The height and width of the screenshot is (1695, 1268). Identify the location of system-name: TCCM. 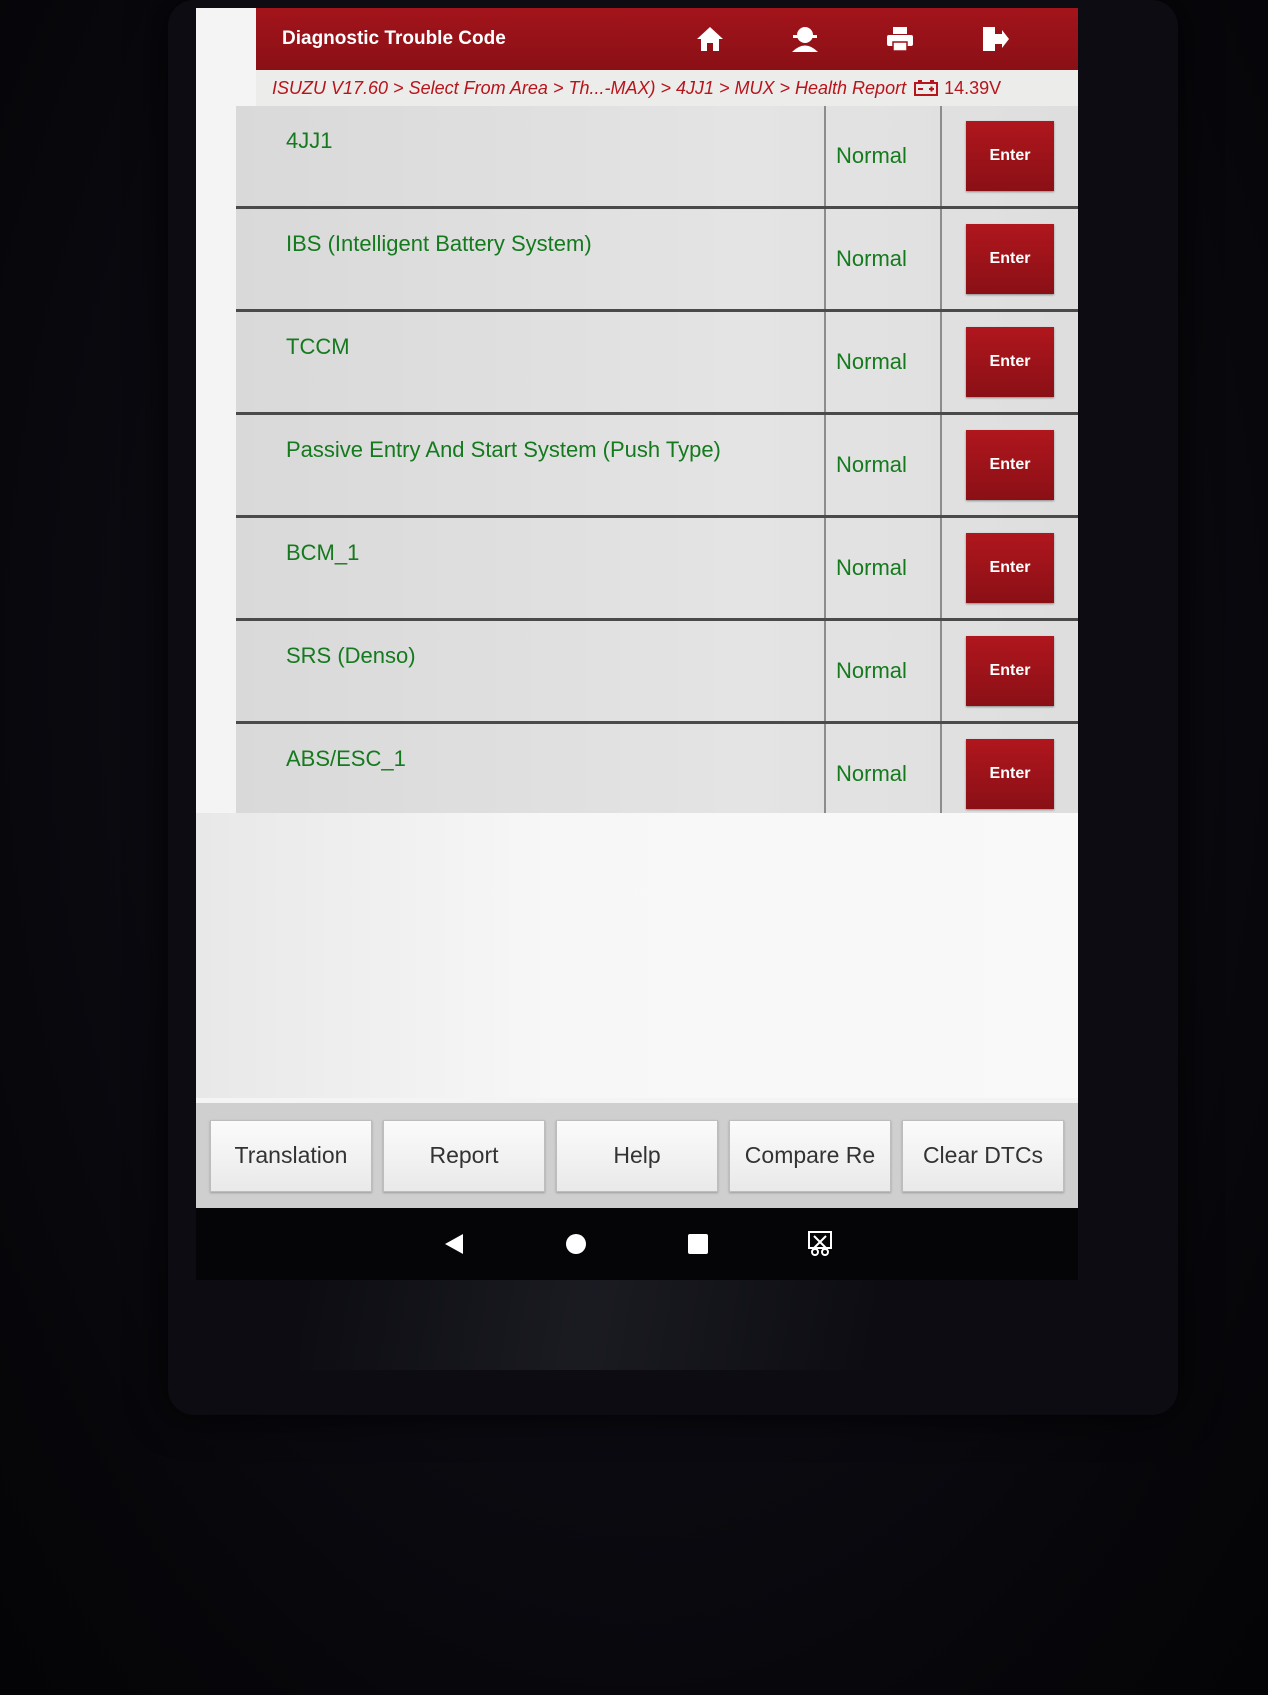
(318, 346).